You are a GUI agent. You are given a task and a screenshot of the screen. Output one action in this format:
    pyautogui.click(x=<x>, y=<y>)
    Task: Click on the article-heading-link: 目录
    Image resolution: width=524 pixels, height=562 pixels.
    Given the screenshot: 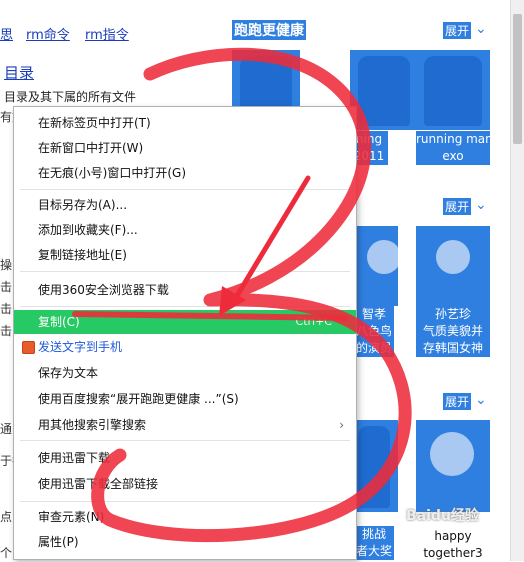 What is the action you would take?
    pyautogui.click(x=19, y=72)
    